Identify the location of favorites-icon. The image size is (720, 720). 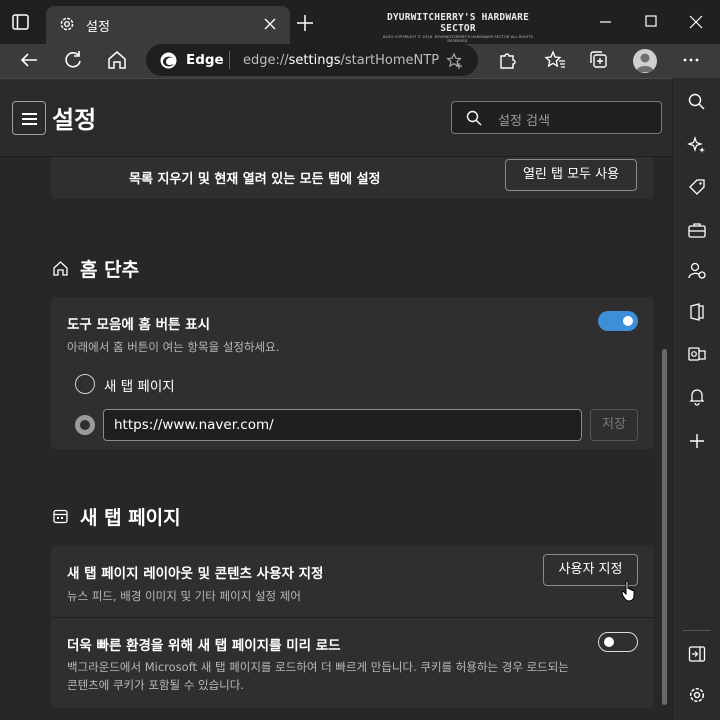
(555, 60).